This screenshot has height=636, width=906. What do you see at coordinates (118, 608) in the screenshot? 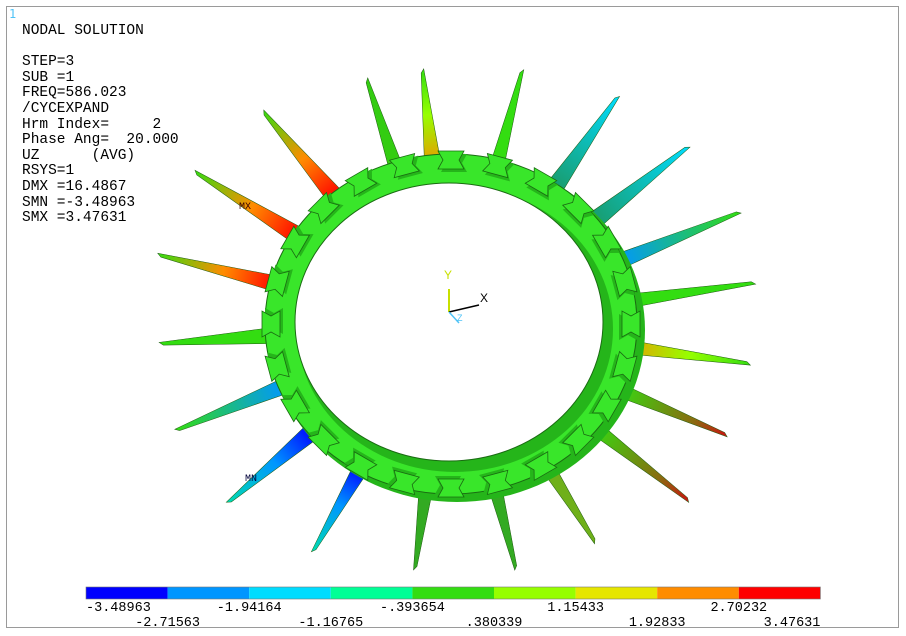
I see `legend-value: -3.48963` at bounding box center [118, 608].